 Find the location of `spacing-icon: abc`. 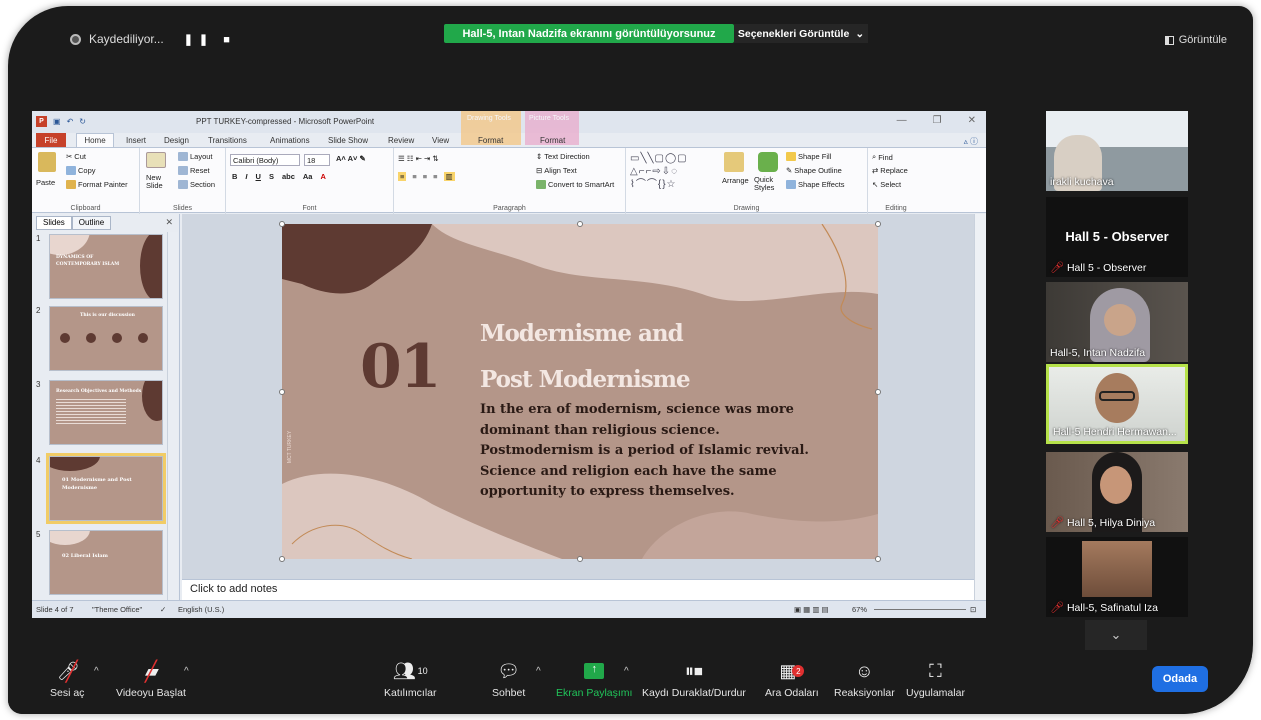

spacing-icon: abc is located at coordinates (288, 176).